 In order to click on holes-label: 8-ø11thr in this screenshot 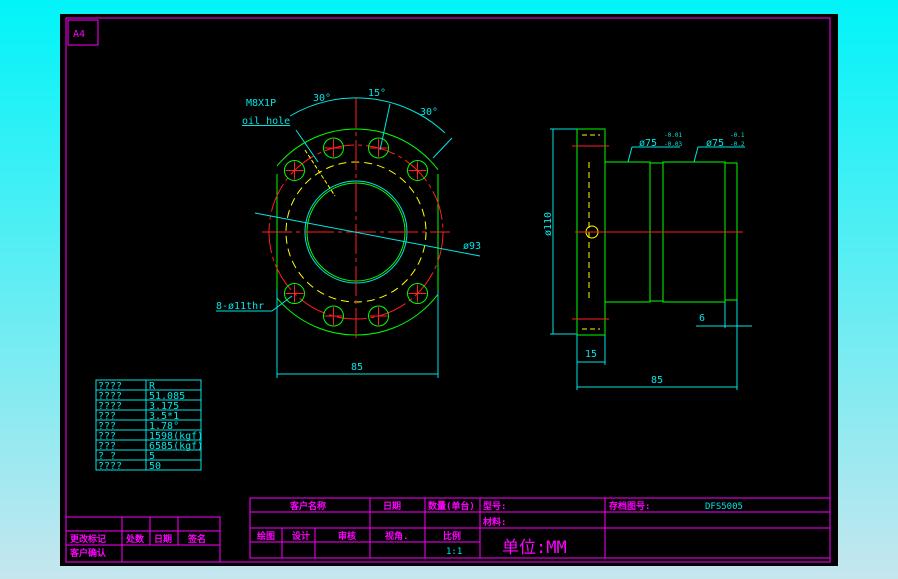, I will do `click(240, 306)`.